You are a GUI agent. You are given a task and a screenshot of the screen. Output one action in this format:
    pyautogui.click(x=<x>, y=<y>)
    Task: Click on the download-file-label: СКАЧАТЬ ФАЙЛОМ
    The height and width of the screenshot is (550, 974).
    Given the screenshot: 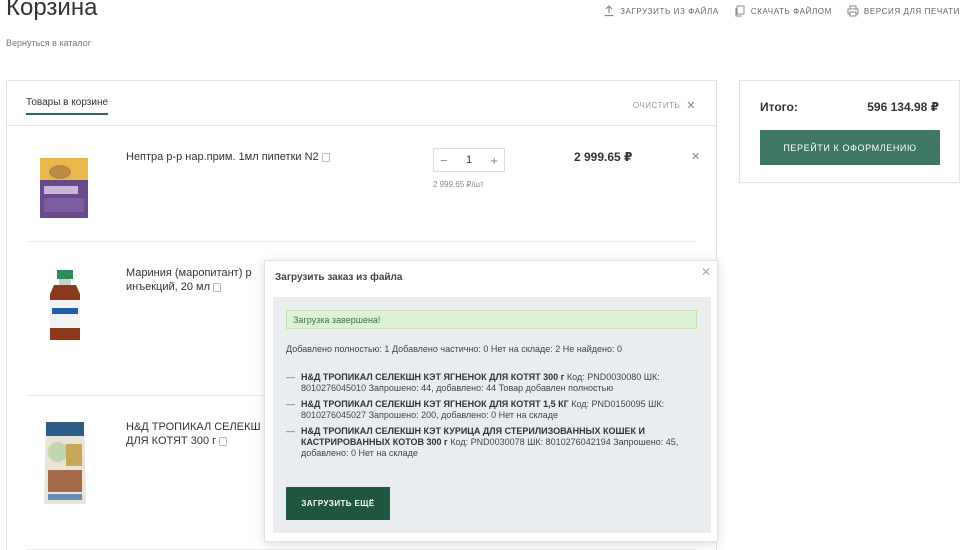 What is the action you would take?
    pyautogui.click(x=791, y=11)
    